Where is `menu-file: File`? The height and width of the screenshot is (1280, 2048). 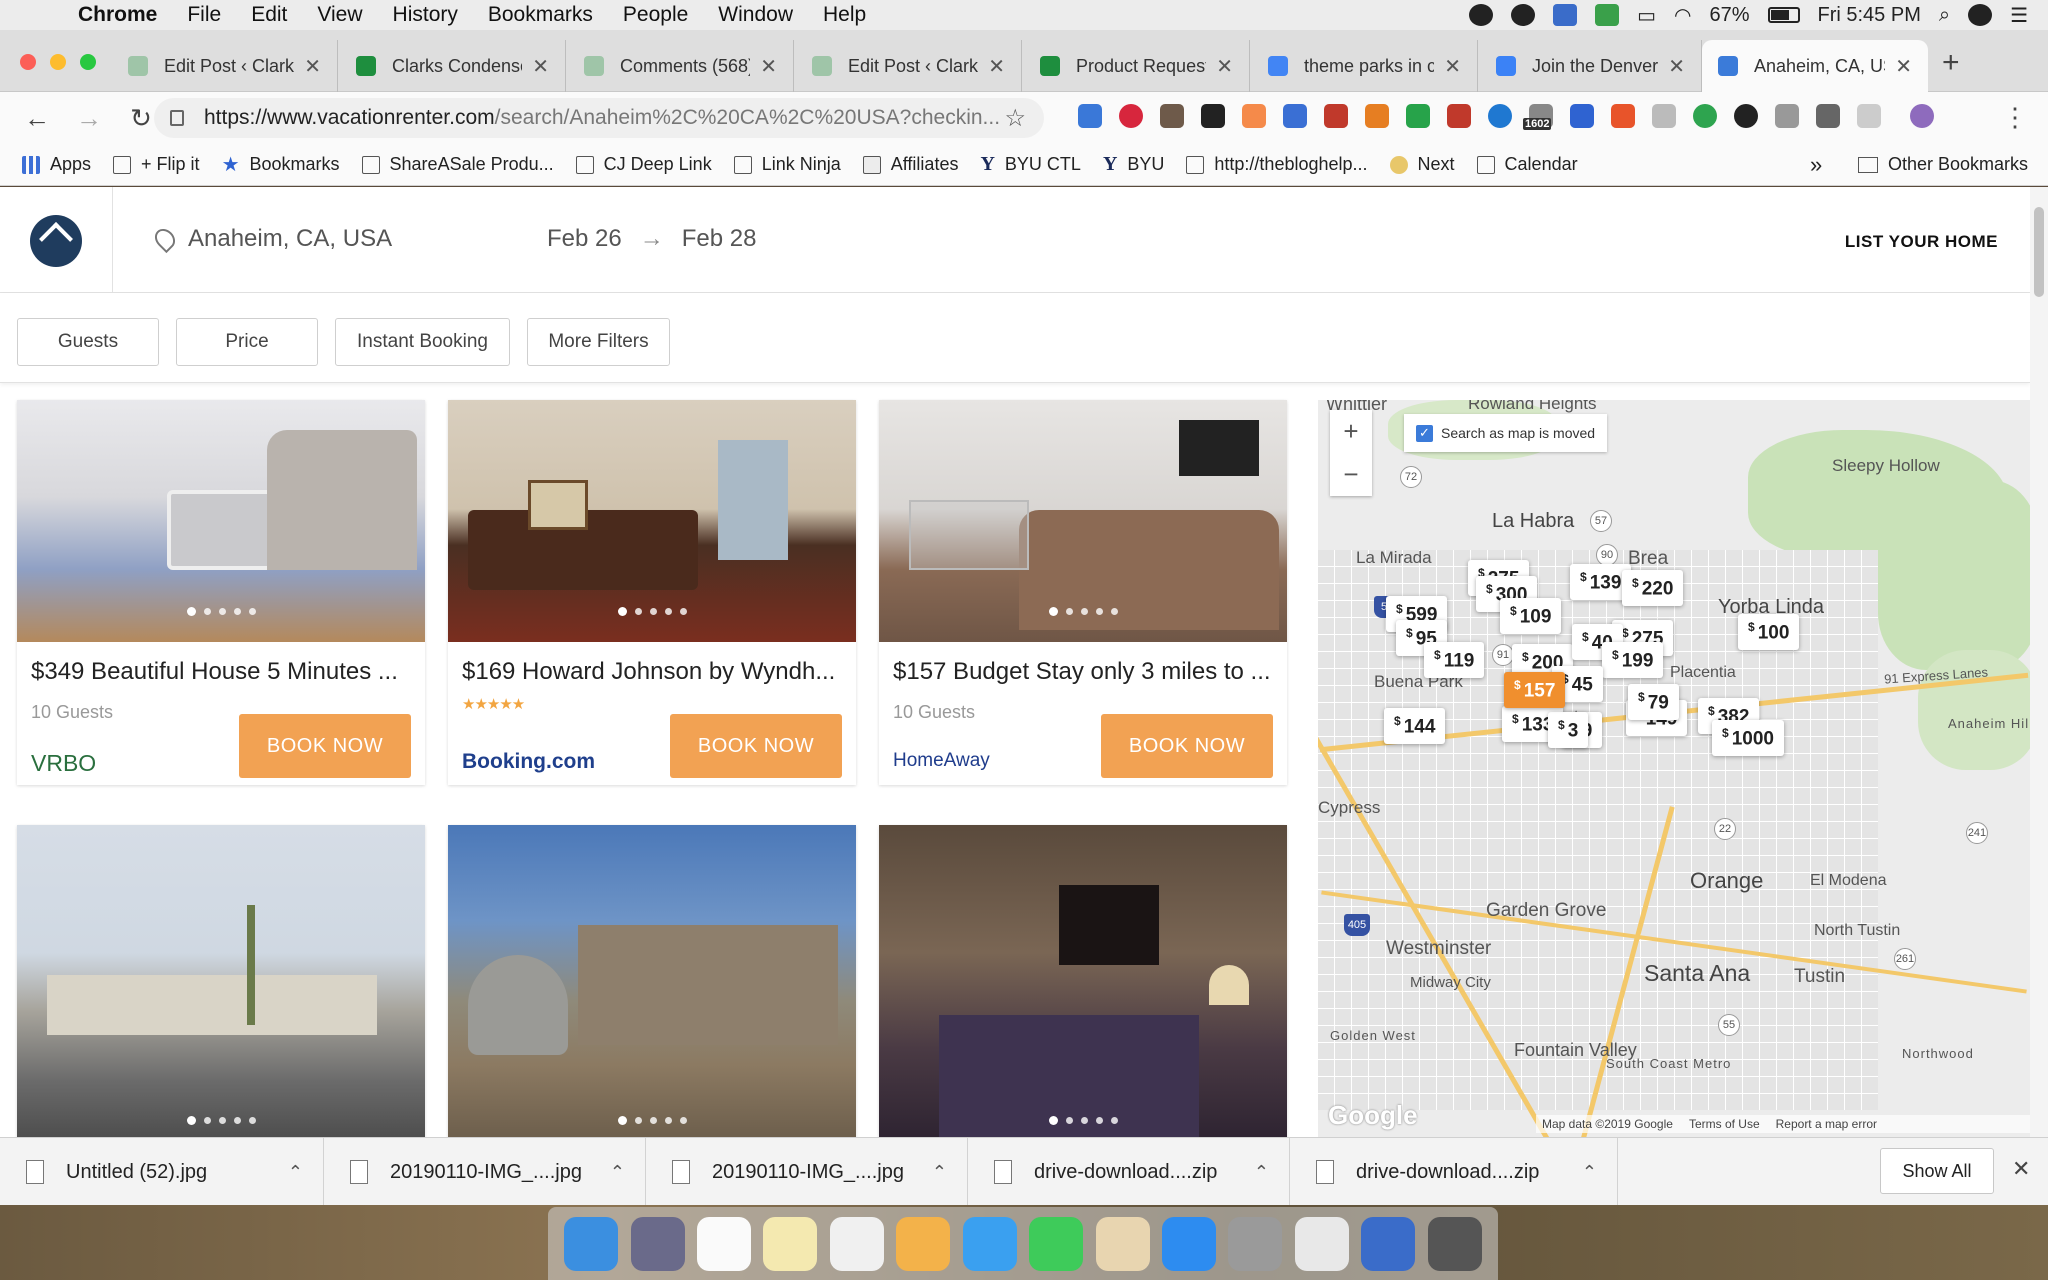 menu-file: File is located at coordinates (204, 15).